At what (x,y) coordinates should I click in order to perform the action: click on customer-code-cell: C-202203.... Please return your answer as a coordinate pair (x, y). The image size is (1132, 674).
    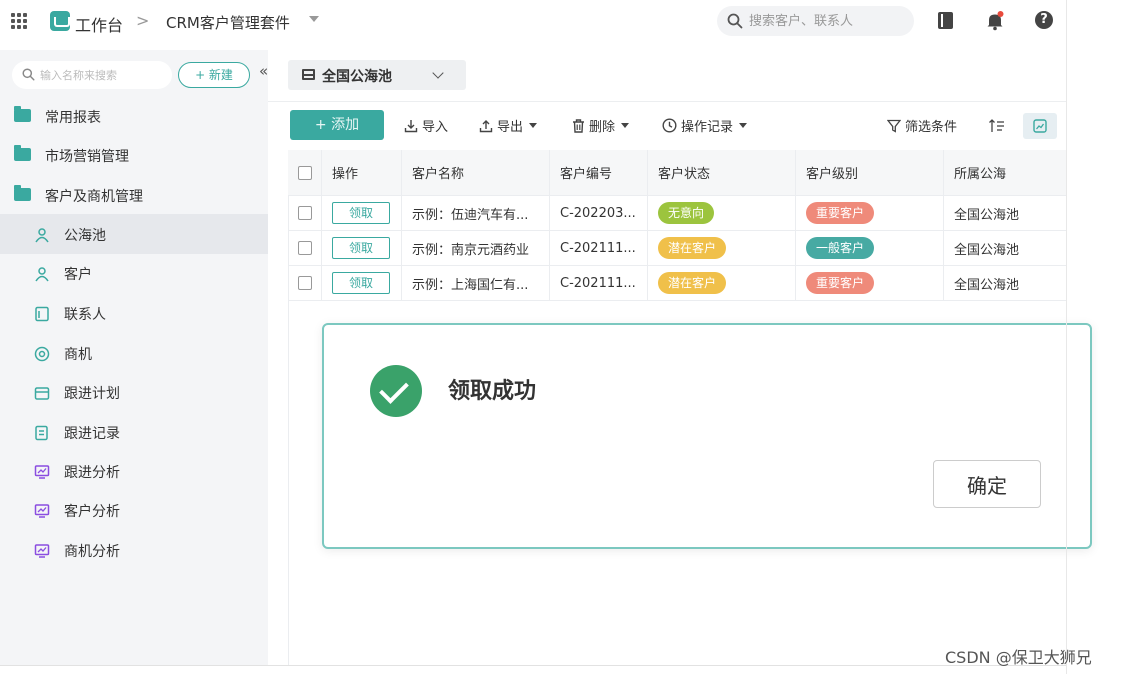
    Looking at the image, I should click on (599, 213).